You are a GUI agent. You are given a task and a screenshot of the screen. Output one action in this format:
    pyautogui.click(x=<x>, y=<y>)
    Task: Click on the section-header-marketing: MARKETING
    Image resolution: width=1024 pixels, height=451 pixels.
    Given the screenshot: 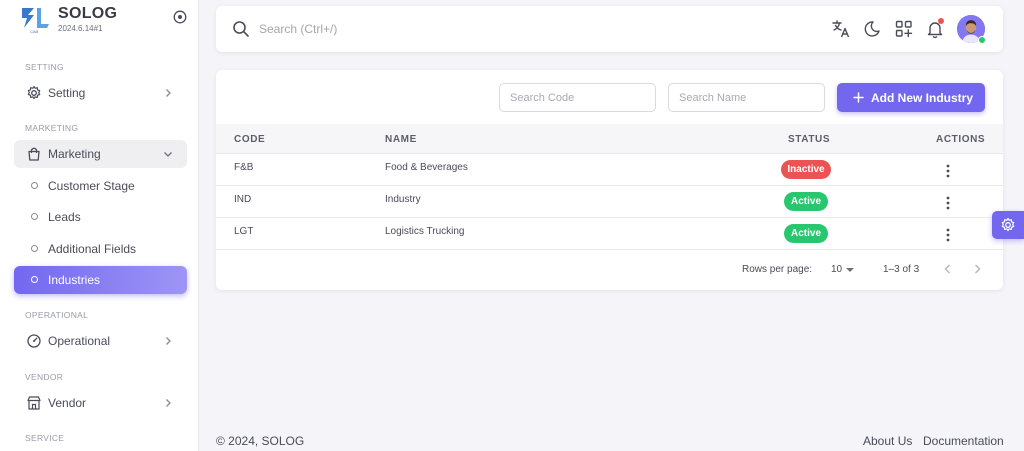 What is the action you would take?
    pyautogui.click(x=52, y=128)
    